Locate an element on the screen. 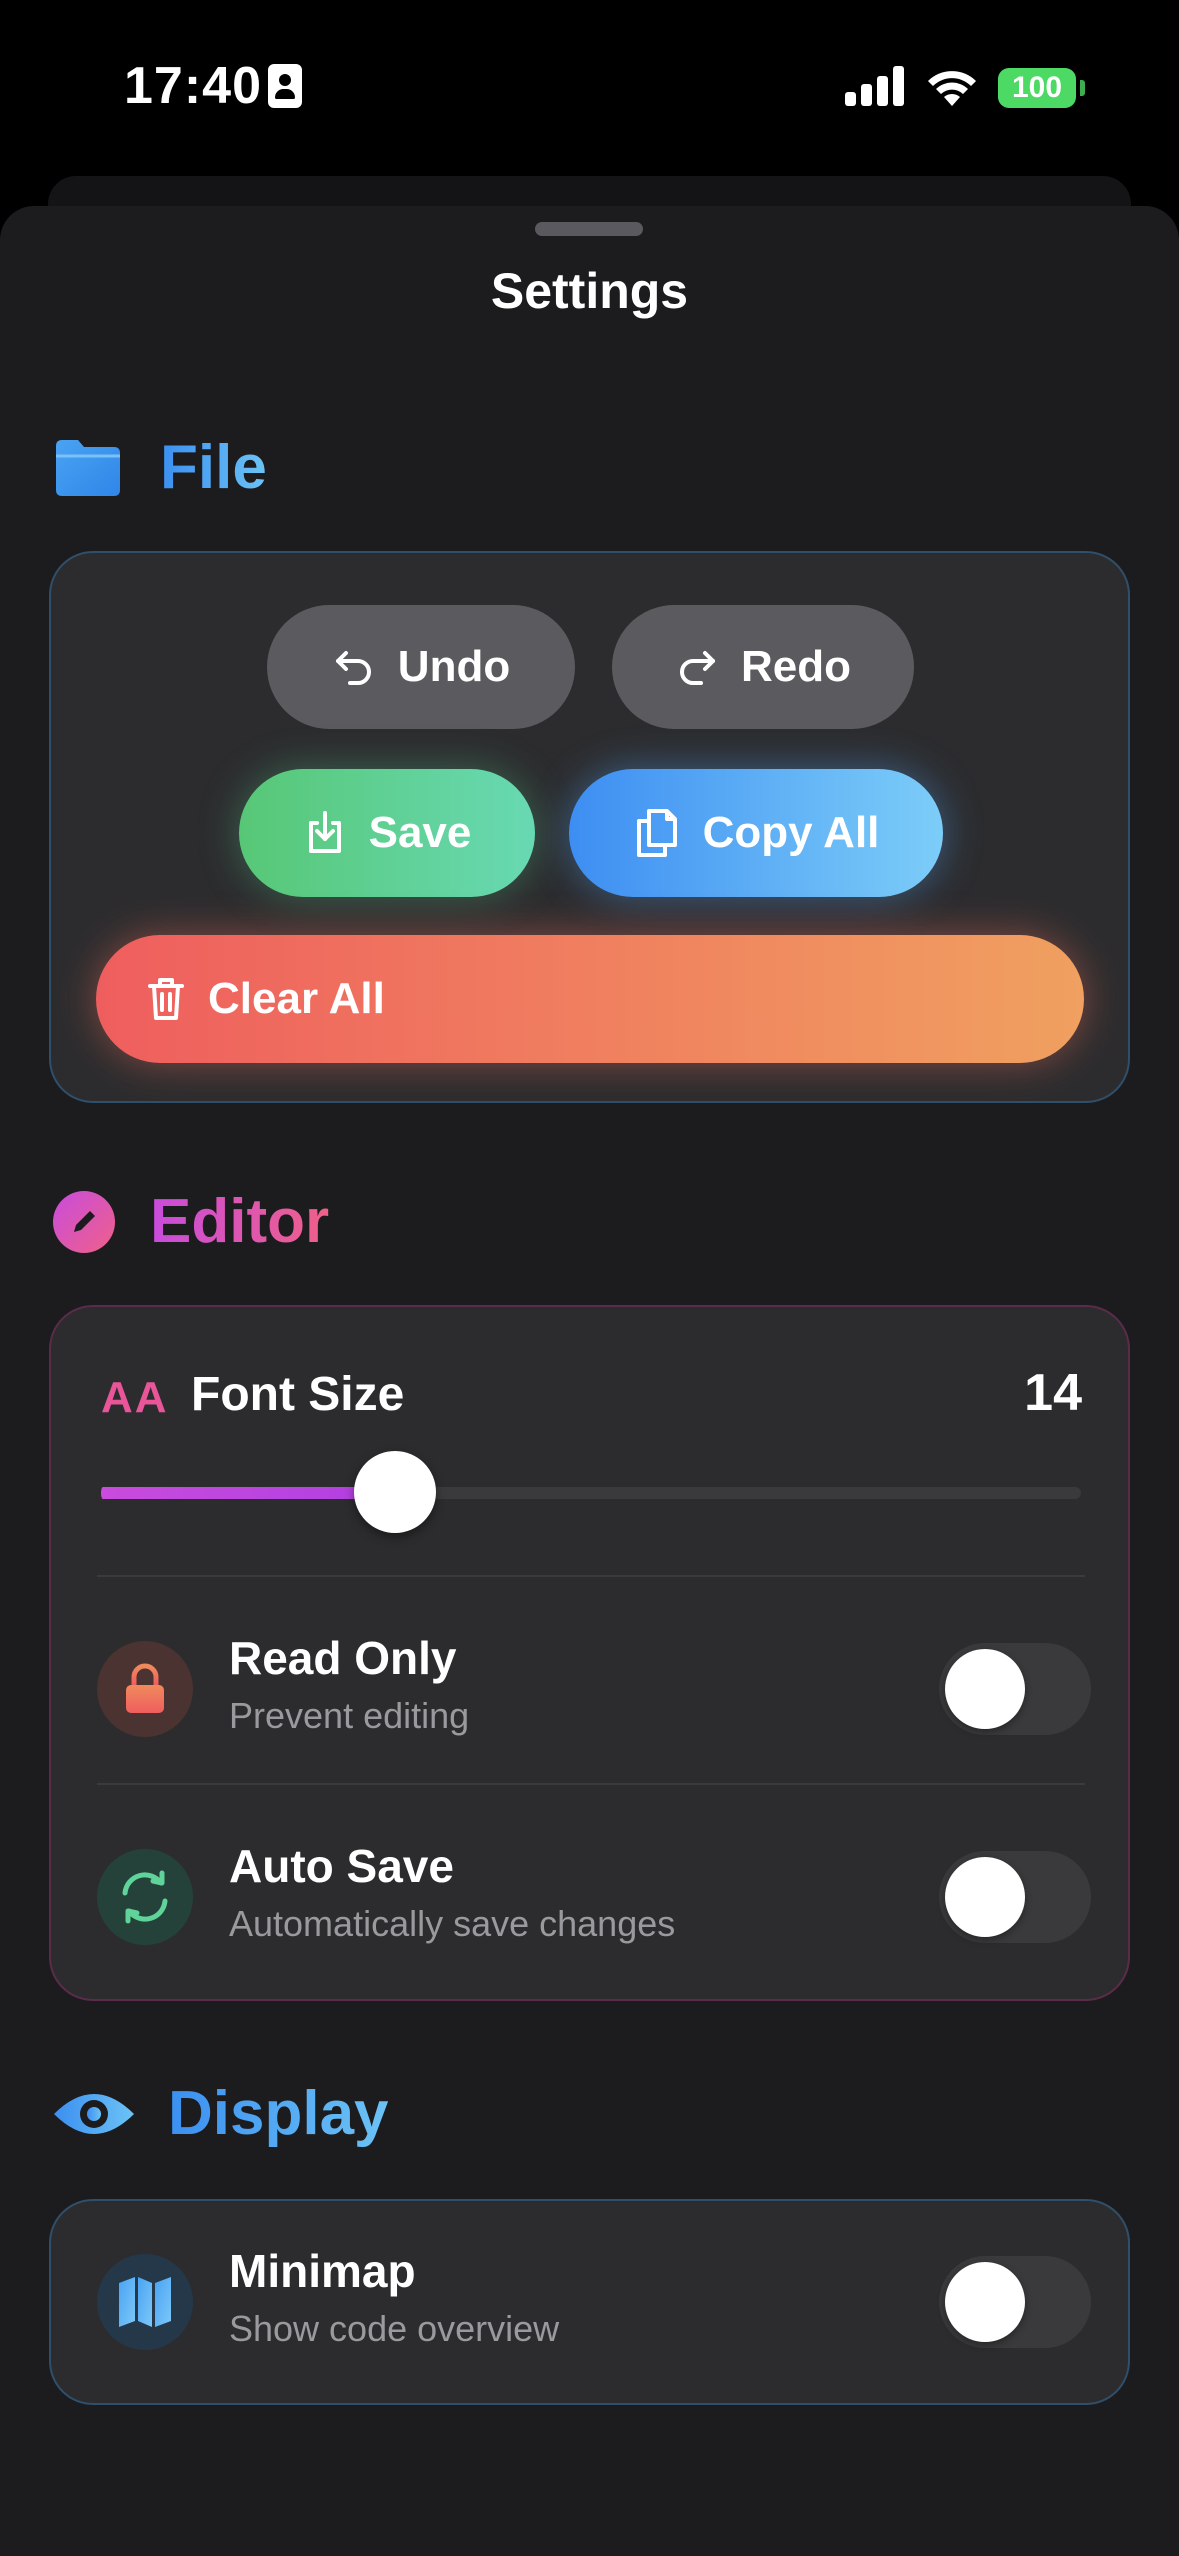 The image size is (1179, 2556). read-only-title: Read Only is located at coordinates (343, 1658).